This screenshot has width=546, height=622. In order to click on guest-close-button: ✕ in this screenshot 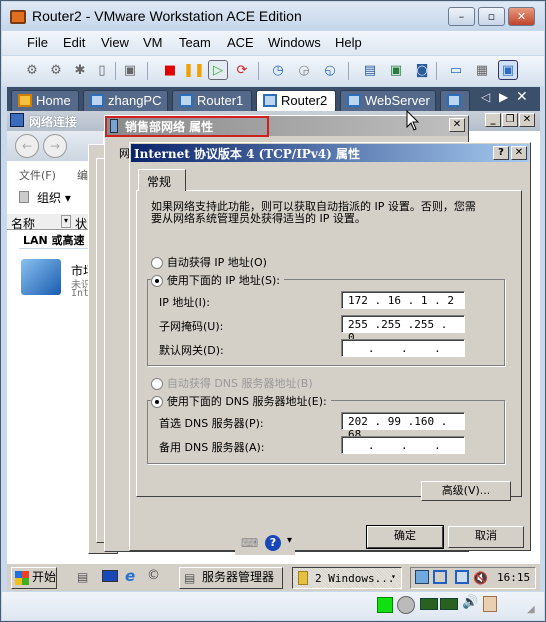, I will do `click(527, 120)`.